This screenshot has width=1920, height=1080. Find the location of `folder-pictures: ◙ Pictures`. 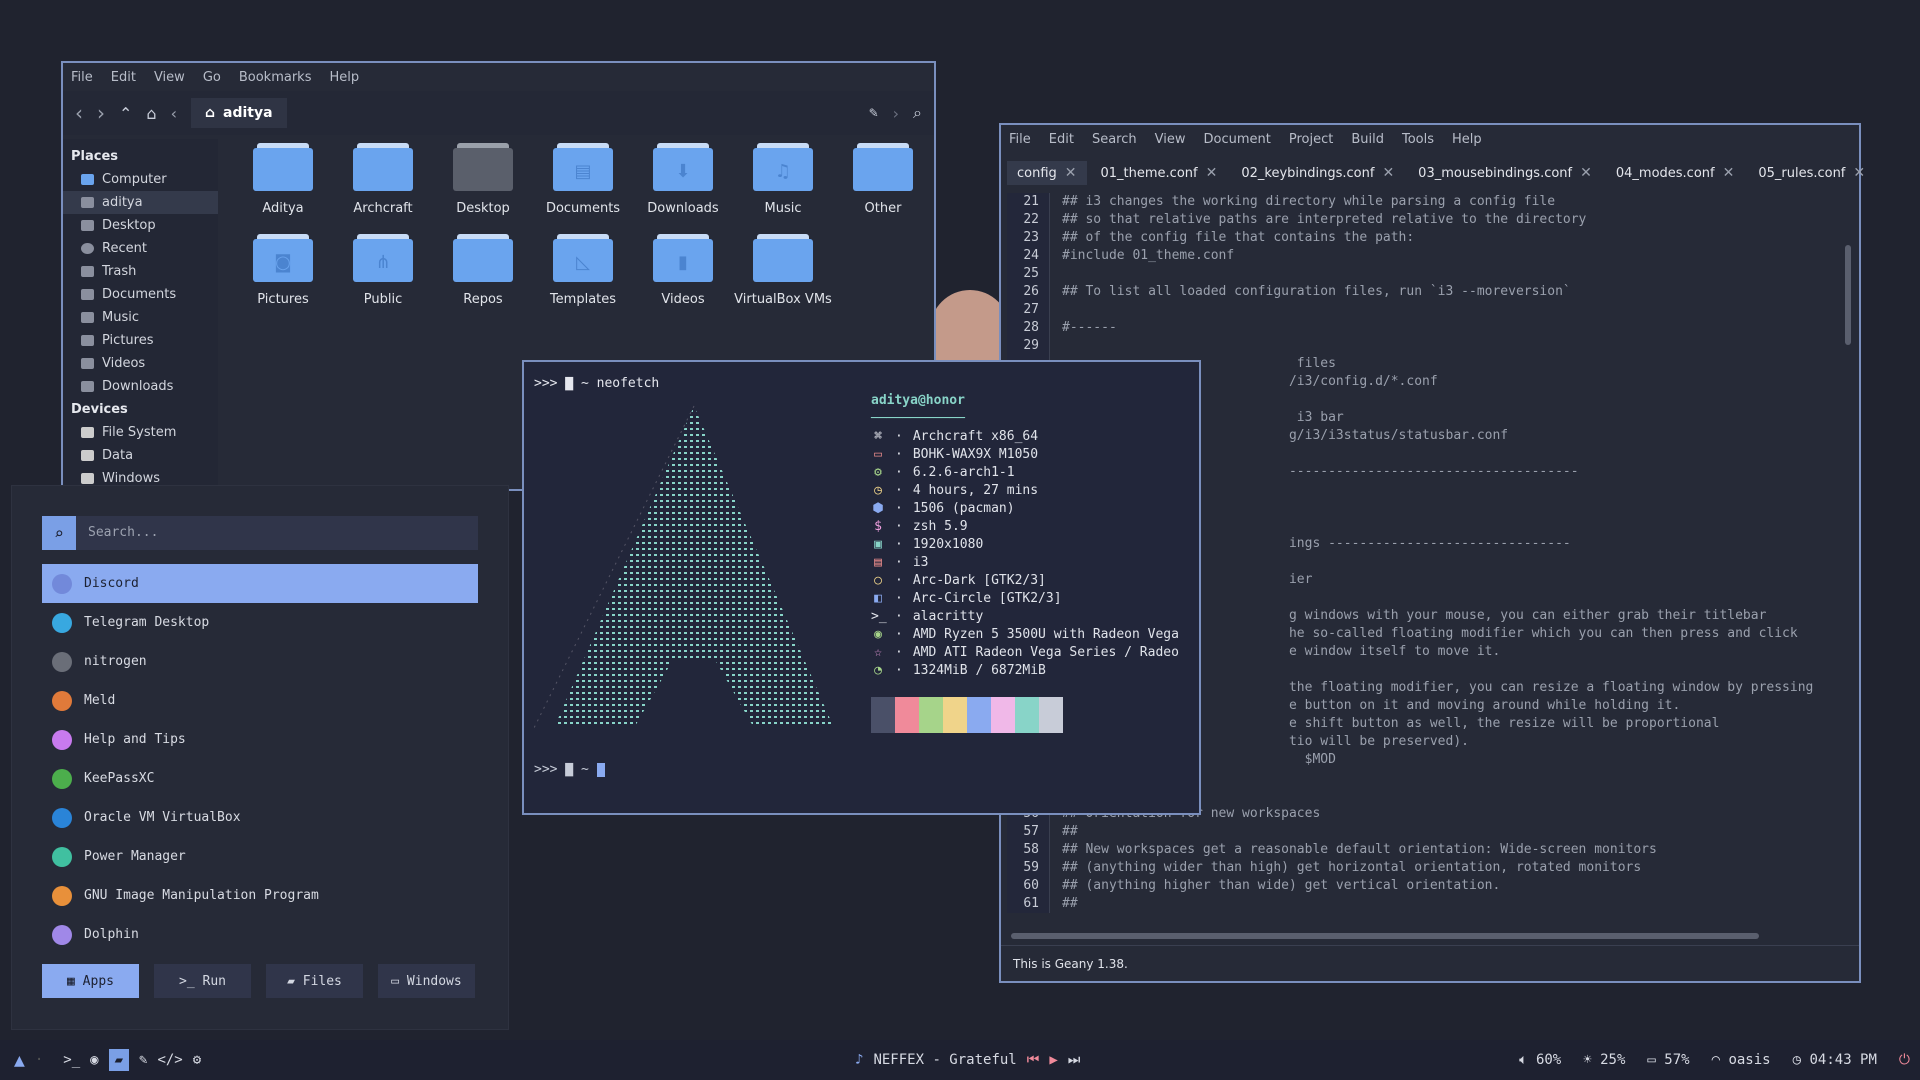

folder-pictures: ◙ Pictures is located at coordinates (283, 270).